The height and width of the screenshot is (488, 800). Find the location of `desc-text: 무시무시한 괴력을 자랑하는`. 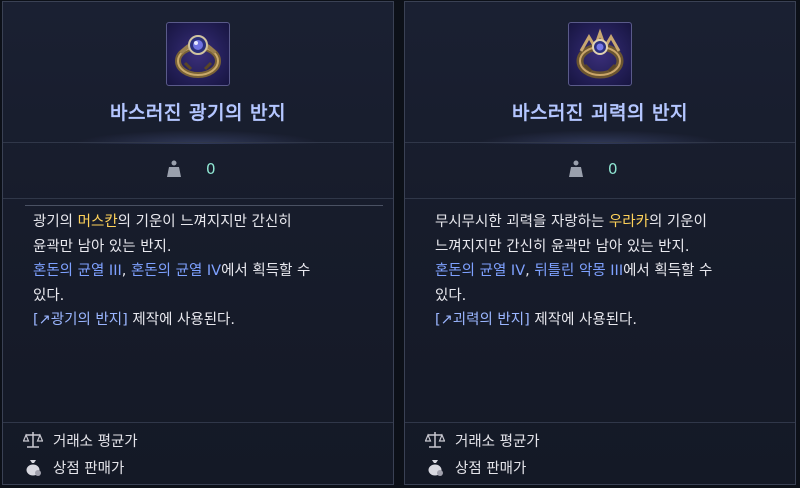

desc-text: 무시무시한 괴력을 자랑하는 is located at coordinates (522, 222).